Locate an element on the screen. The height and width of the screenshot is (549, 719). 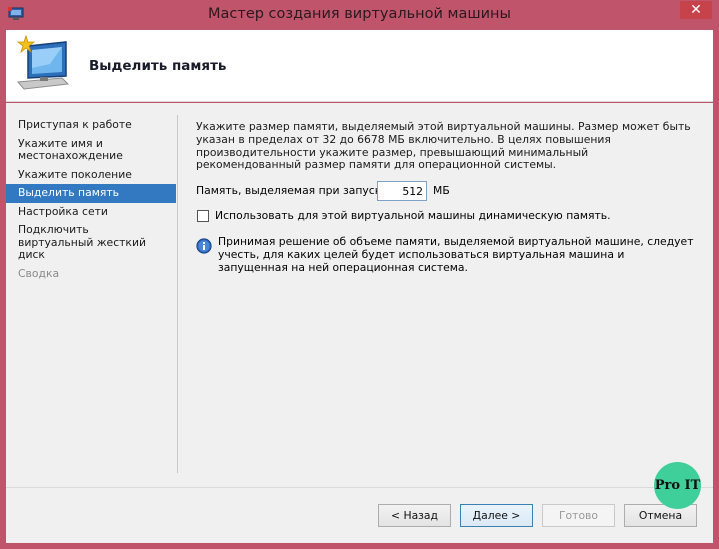
wizard-header: Выделить память is located at coordinates (359, 66).